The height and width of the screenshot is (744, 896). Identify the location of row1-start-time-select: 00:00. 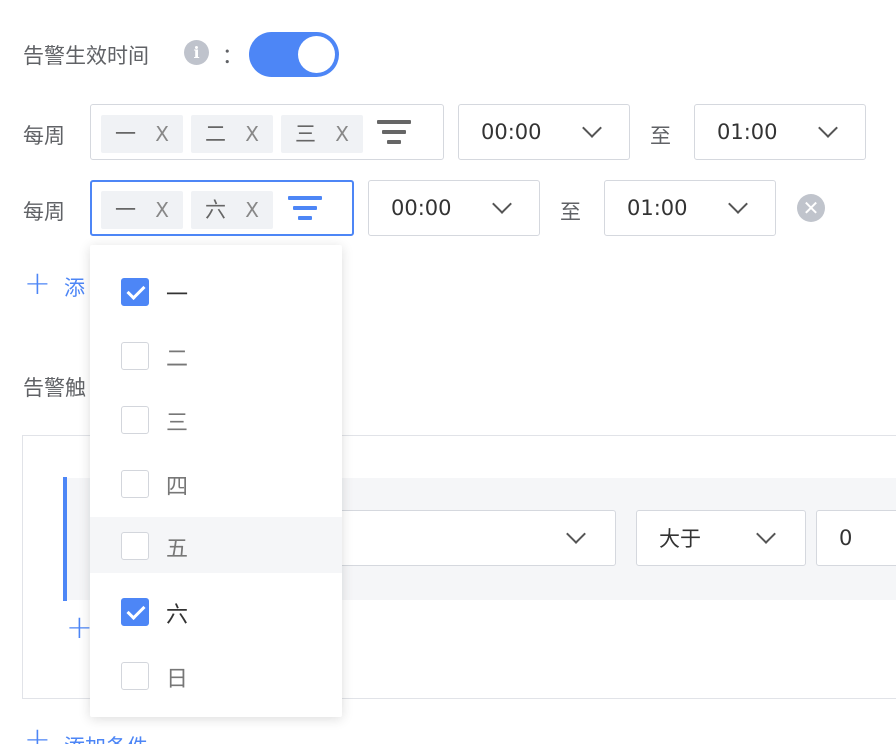
(544, 132).